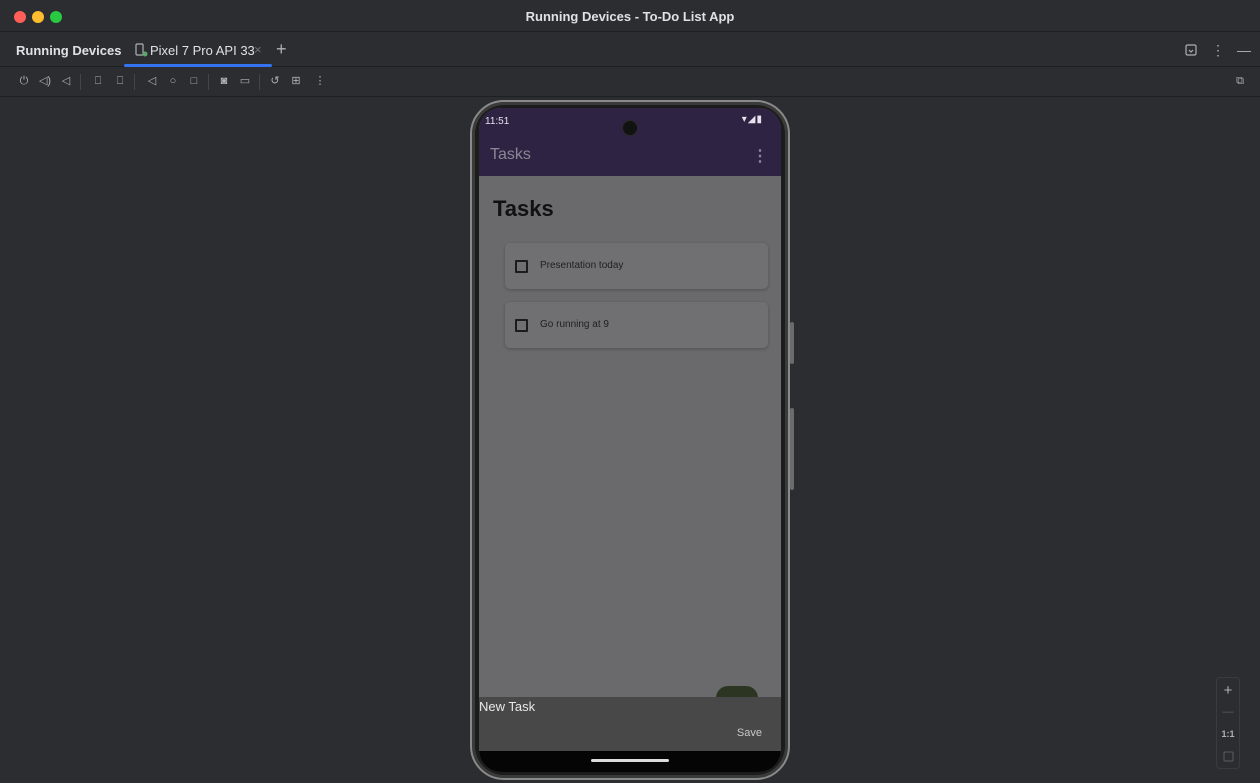 Image resolution: width=1260 pixels, height=783 pixels. Describe the element at coordinates (320, 81) in the screenshot. I see `more-icon: ⋮` at that location.